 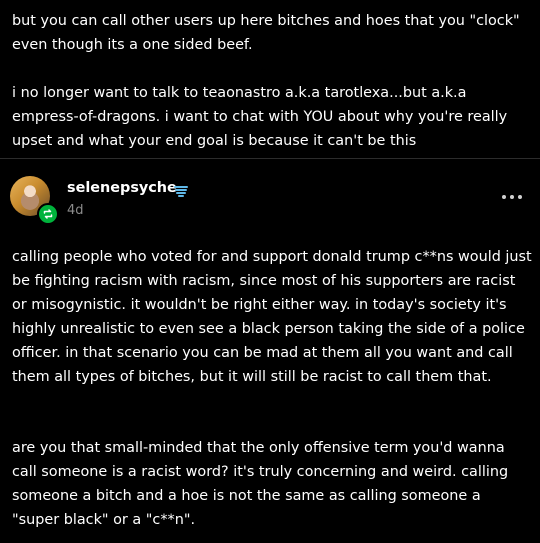 I want to click on reblog-username: selenepsyche, so click(x=122, y=188).